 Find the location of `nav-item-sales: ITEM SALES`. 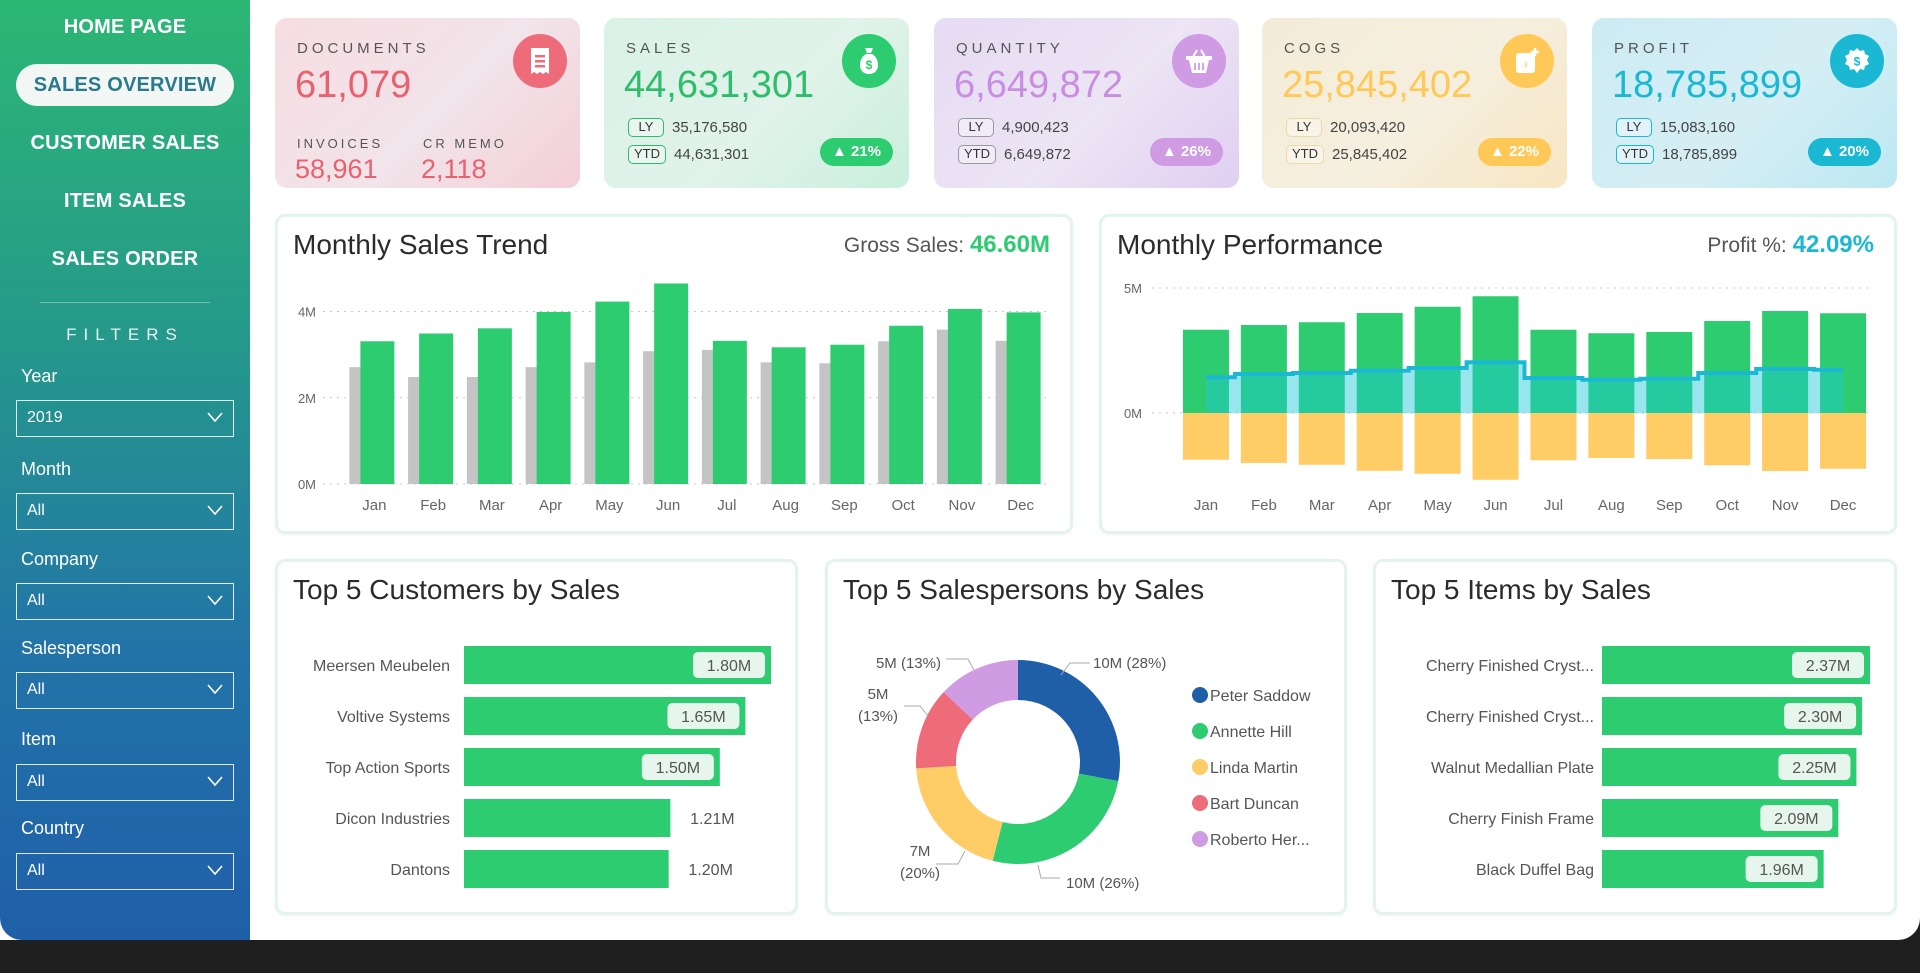

nav-item-sales: ITEM SALES is located at coordinates (125, 201).